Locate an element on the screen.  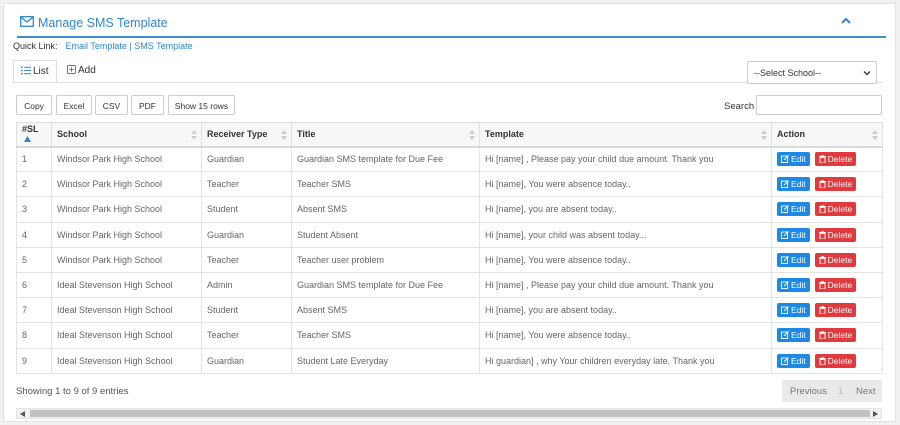
scrollbar-thumb is located at coordinates (450, 413).